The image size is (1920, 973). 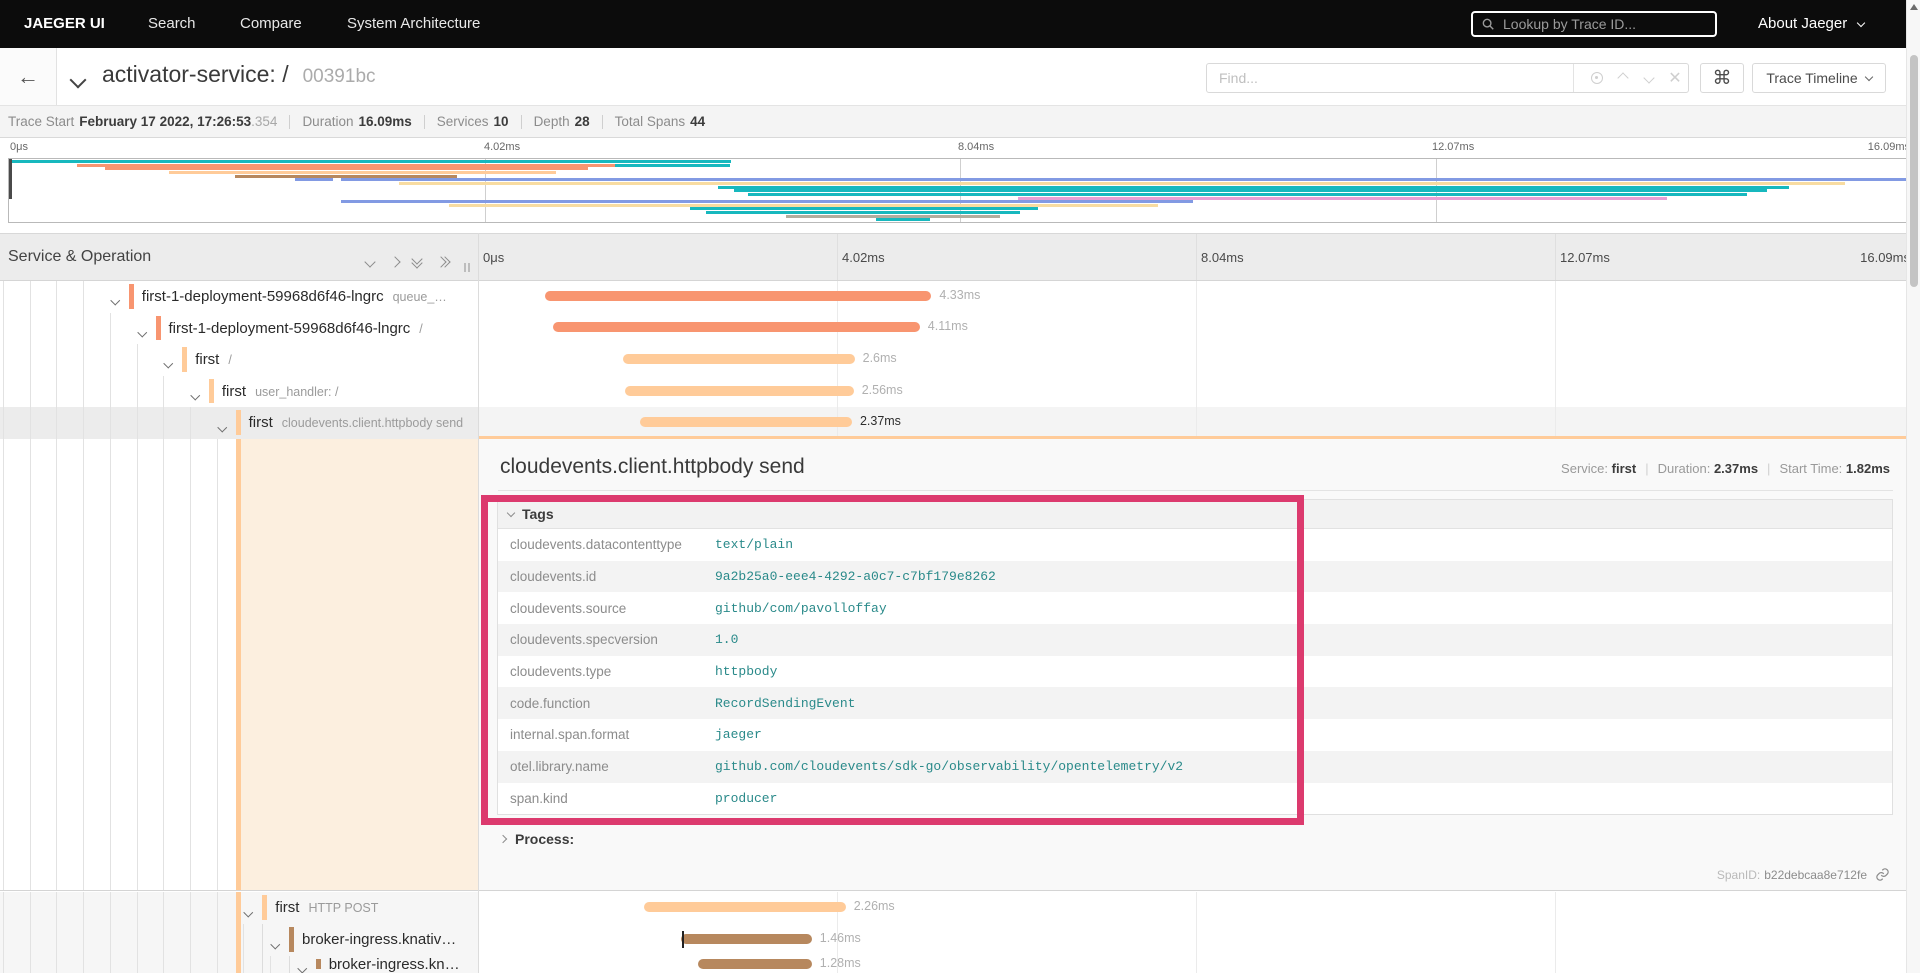 I want to click on span-log-marker, so click(x=683, y=939).